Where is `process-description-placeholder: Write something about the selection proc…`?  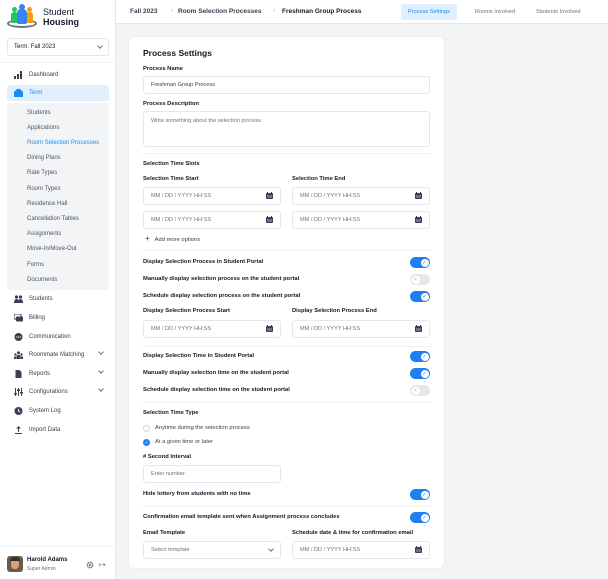
process-description-placeholder: Write something about the selection proc… is located at coordinates (206, 121).